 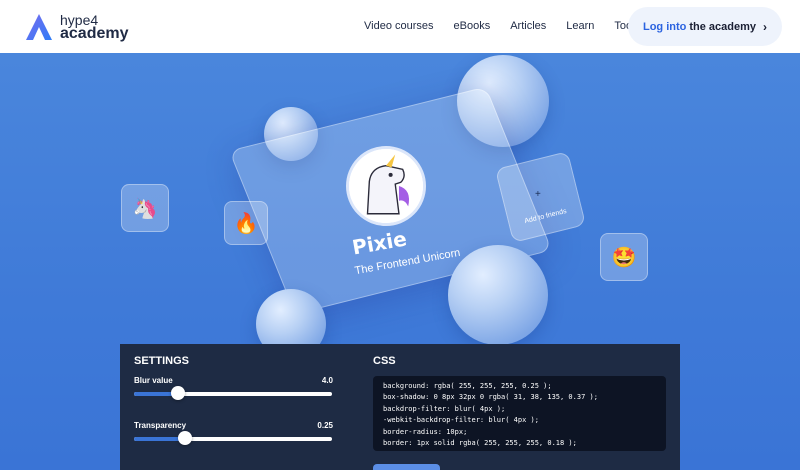 What do you see at coordinates (472, 26) in the screenshot?
I see `nav-ebooks: eBooks` at bounding box center [472, 26].